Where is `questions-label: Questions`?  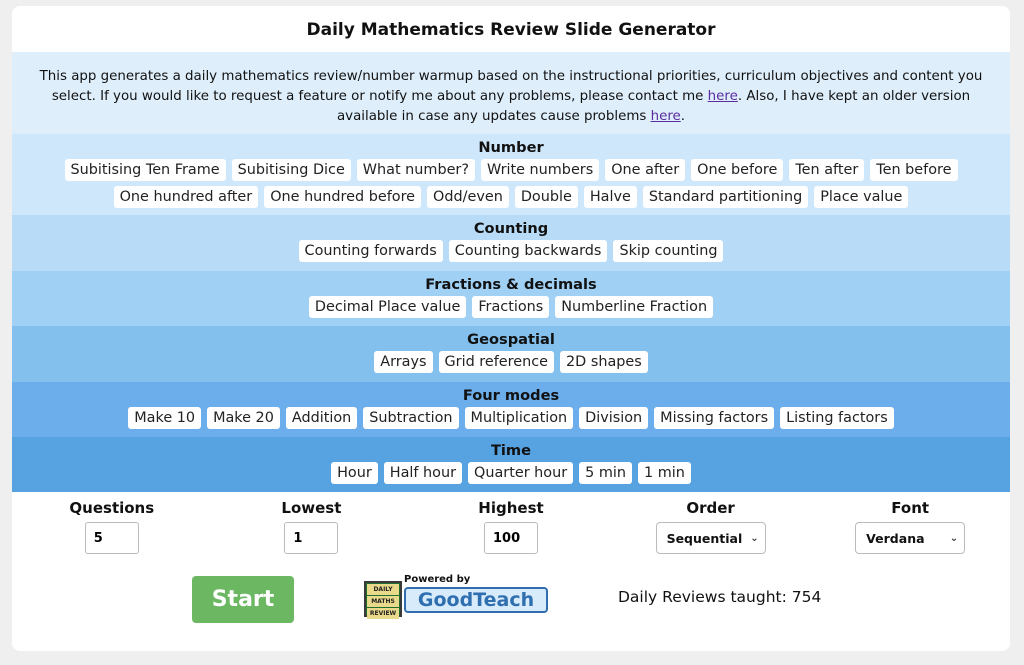 questions-label: Questions is located at coordinates (112, 508).